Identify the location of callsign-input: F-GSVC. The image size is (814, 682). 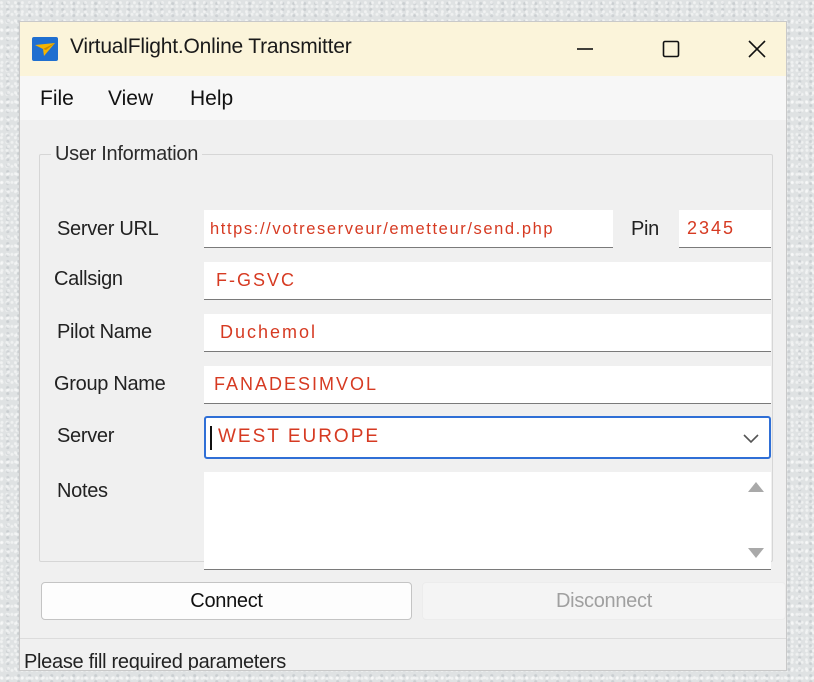
(487, 281).